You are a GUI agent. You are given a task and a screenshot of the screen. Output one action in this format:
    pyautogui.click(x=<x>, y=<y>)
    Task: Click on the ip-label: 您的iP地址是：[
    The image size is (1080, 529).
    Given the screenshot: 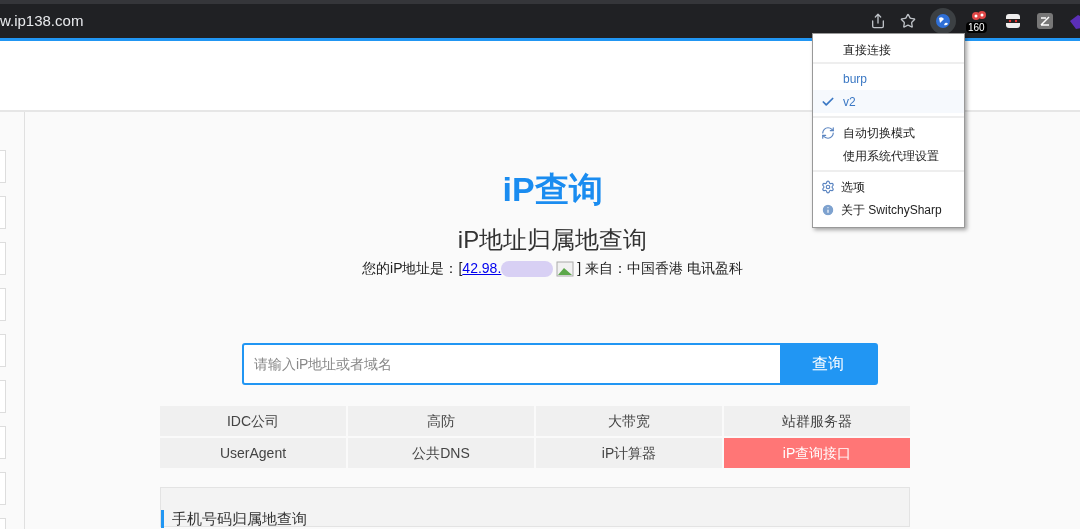 What is the action you would take?
    pyautogui.click(x=412, y=268)
    